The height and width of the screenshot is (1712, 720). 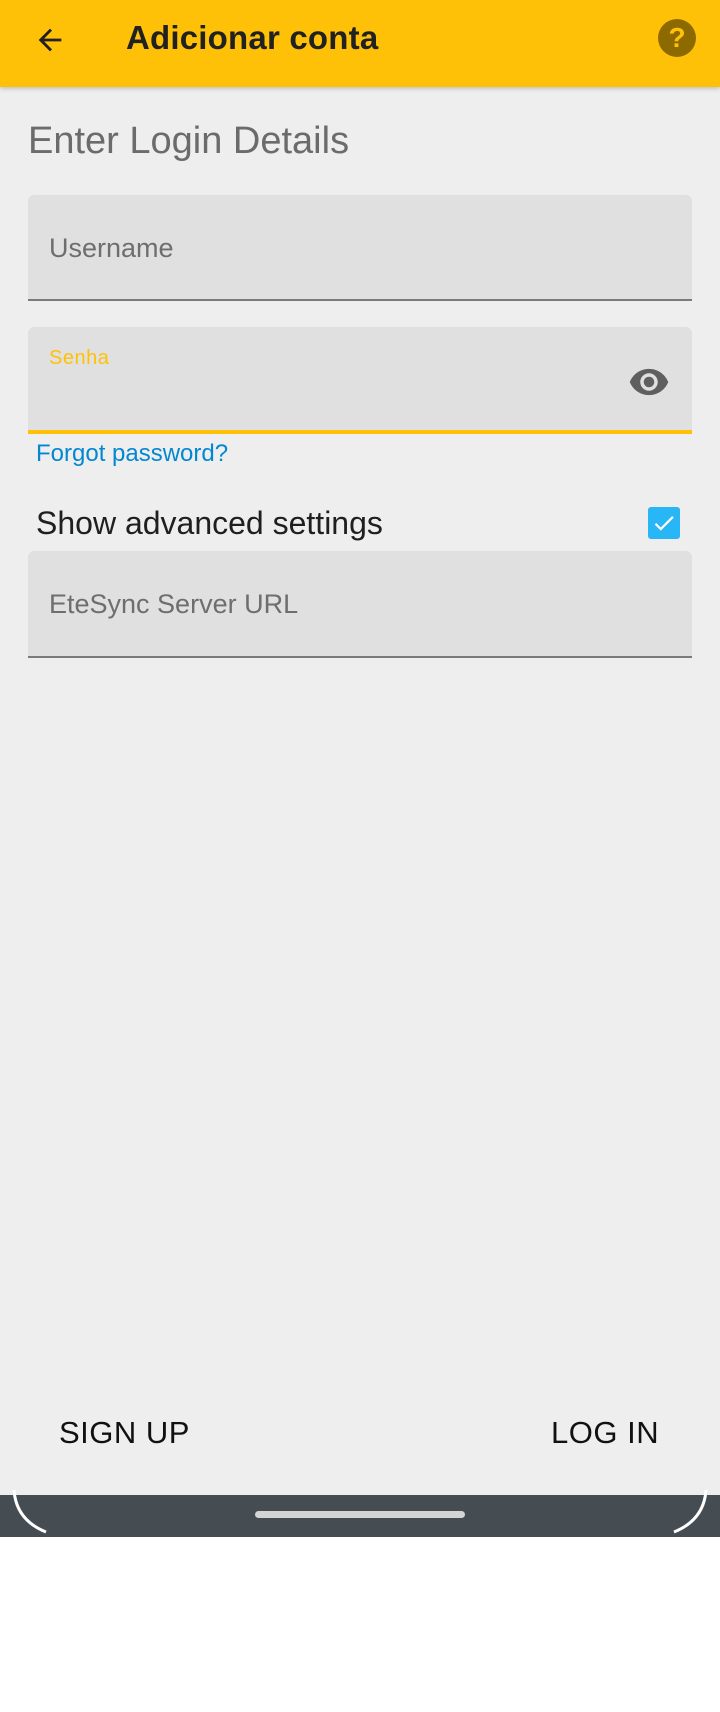 I want to click on arrow-left-icon, so click(x=50, y=40).